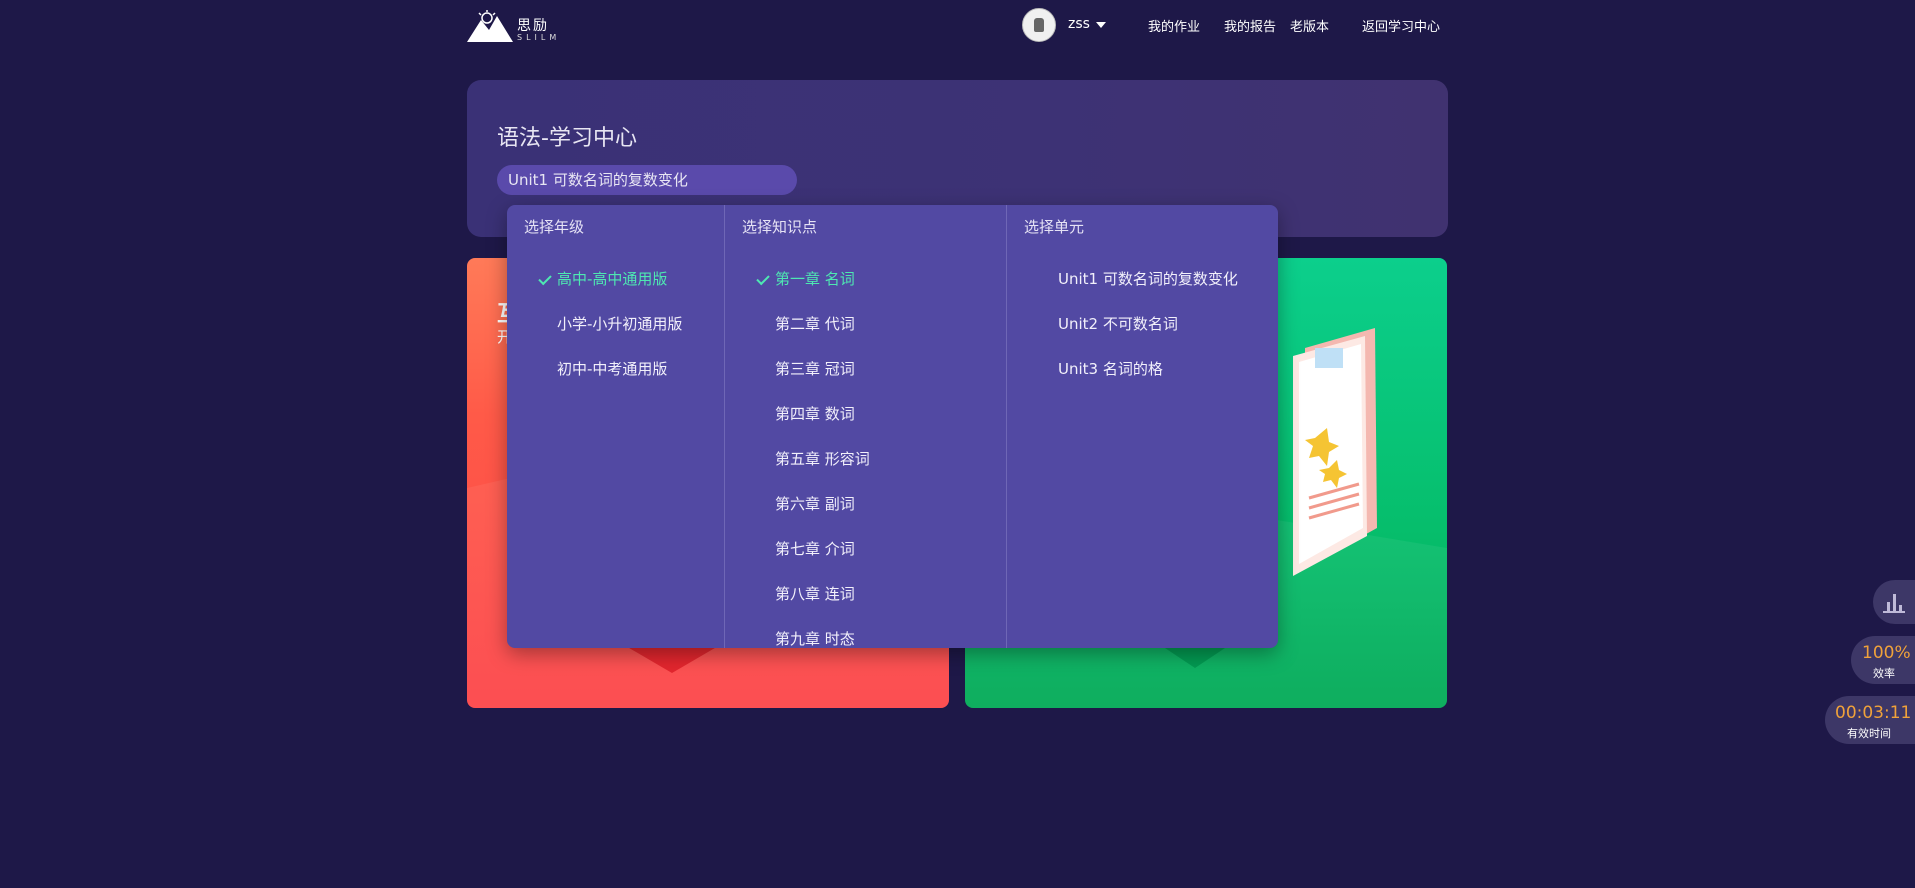 The width and height of the screenshot is (1915, 888). I want to click on topic-option: 第一章 名词, so click(815, 278).